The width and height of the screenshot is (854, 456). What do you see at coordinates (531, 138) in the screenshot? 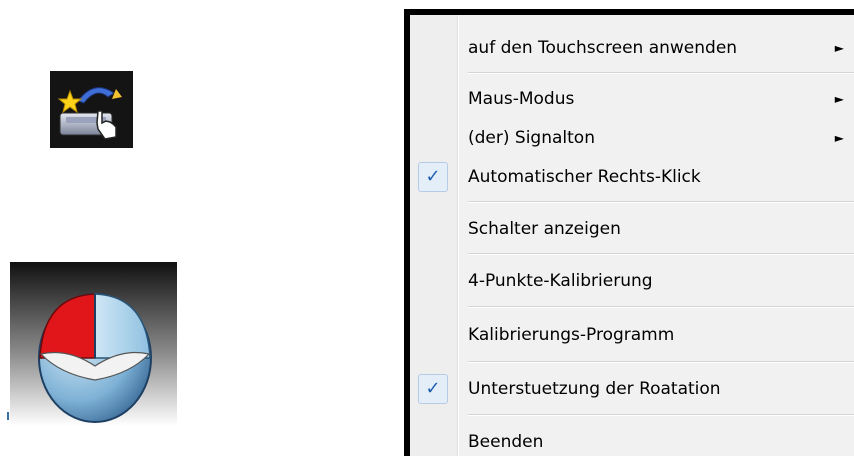
I see `menu-item-label: (der) Signalton` at bounding box center [531, 138].